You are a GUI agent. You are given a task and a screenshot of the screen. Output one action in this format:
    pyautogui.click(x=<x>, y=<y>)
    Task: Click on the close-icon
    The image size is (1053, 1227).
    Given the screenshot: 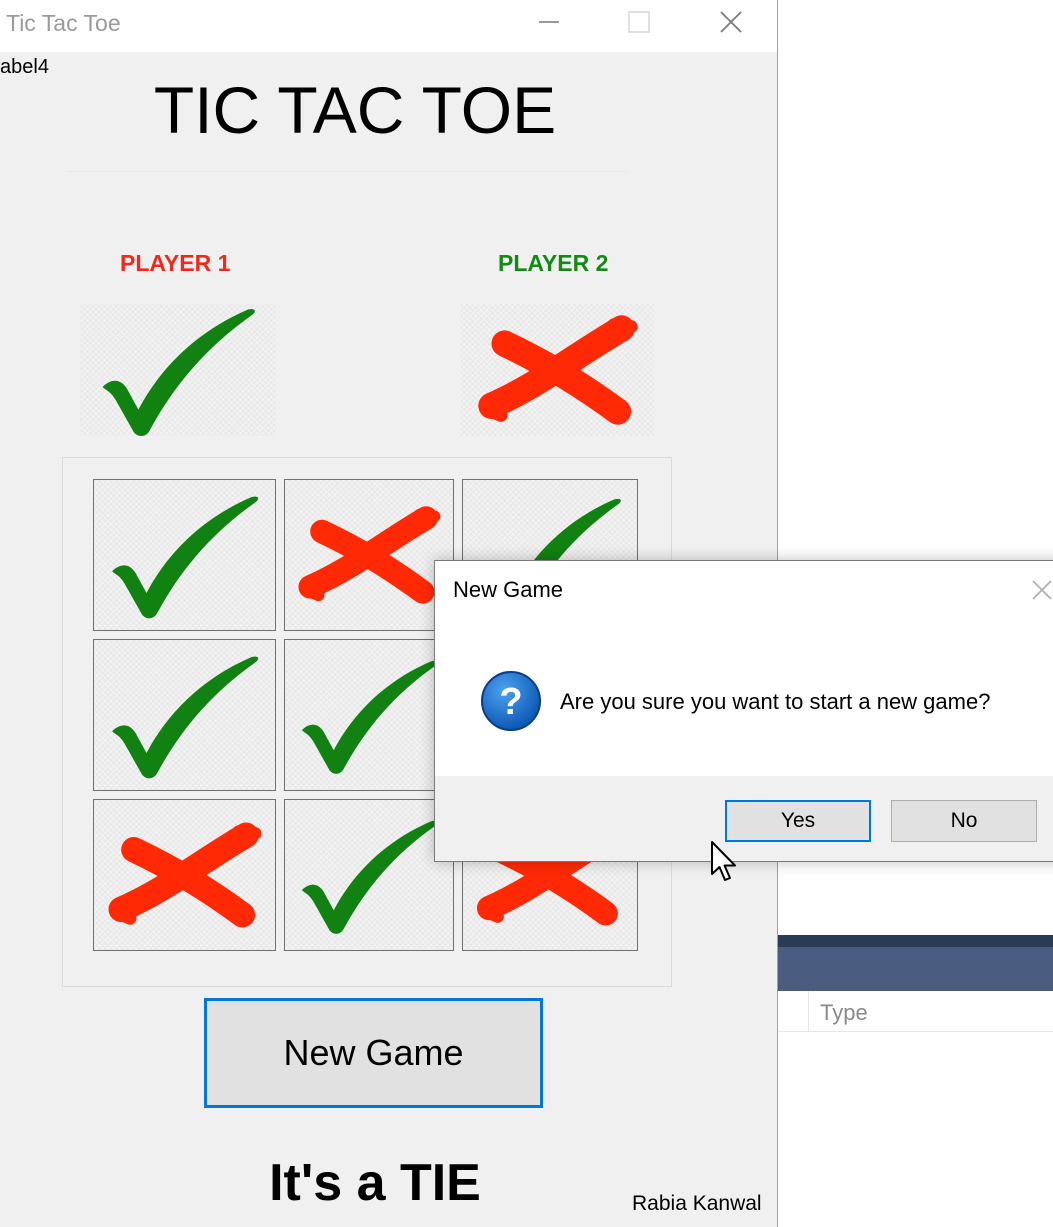 What is the action you would take?
    pyautogui.click(x=731, y=22)
    